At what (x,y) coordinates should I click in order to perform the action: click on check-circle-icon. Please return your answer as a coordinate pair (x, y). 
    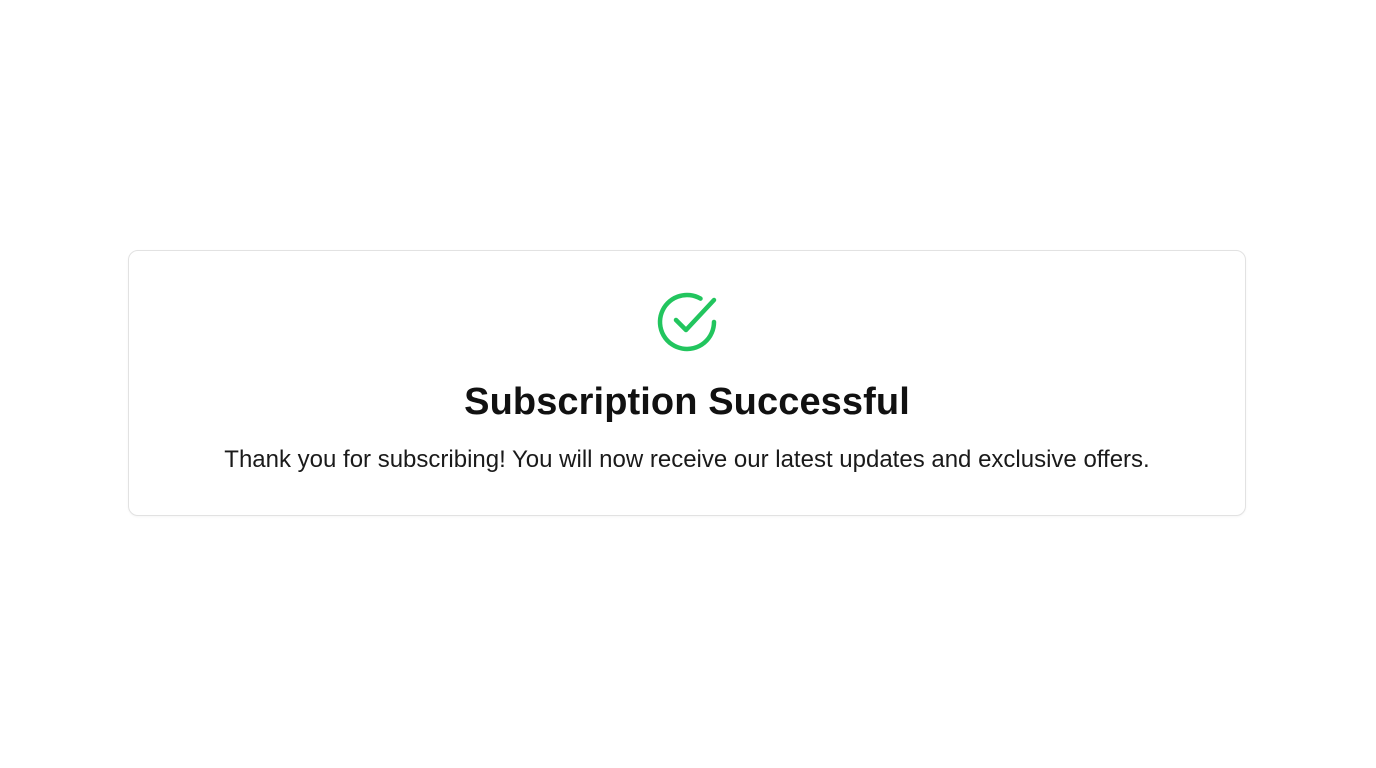
    Looking at the image, I should click on (687, 322).